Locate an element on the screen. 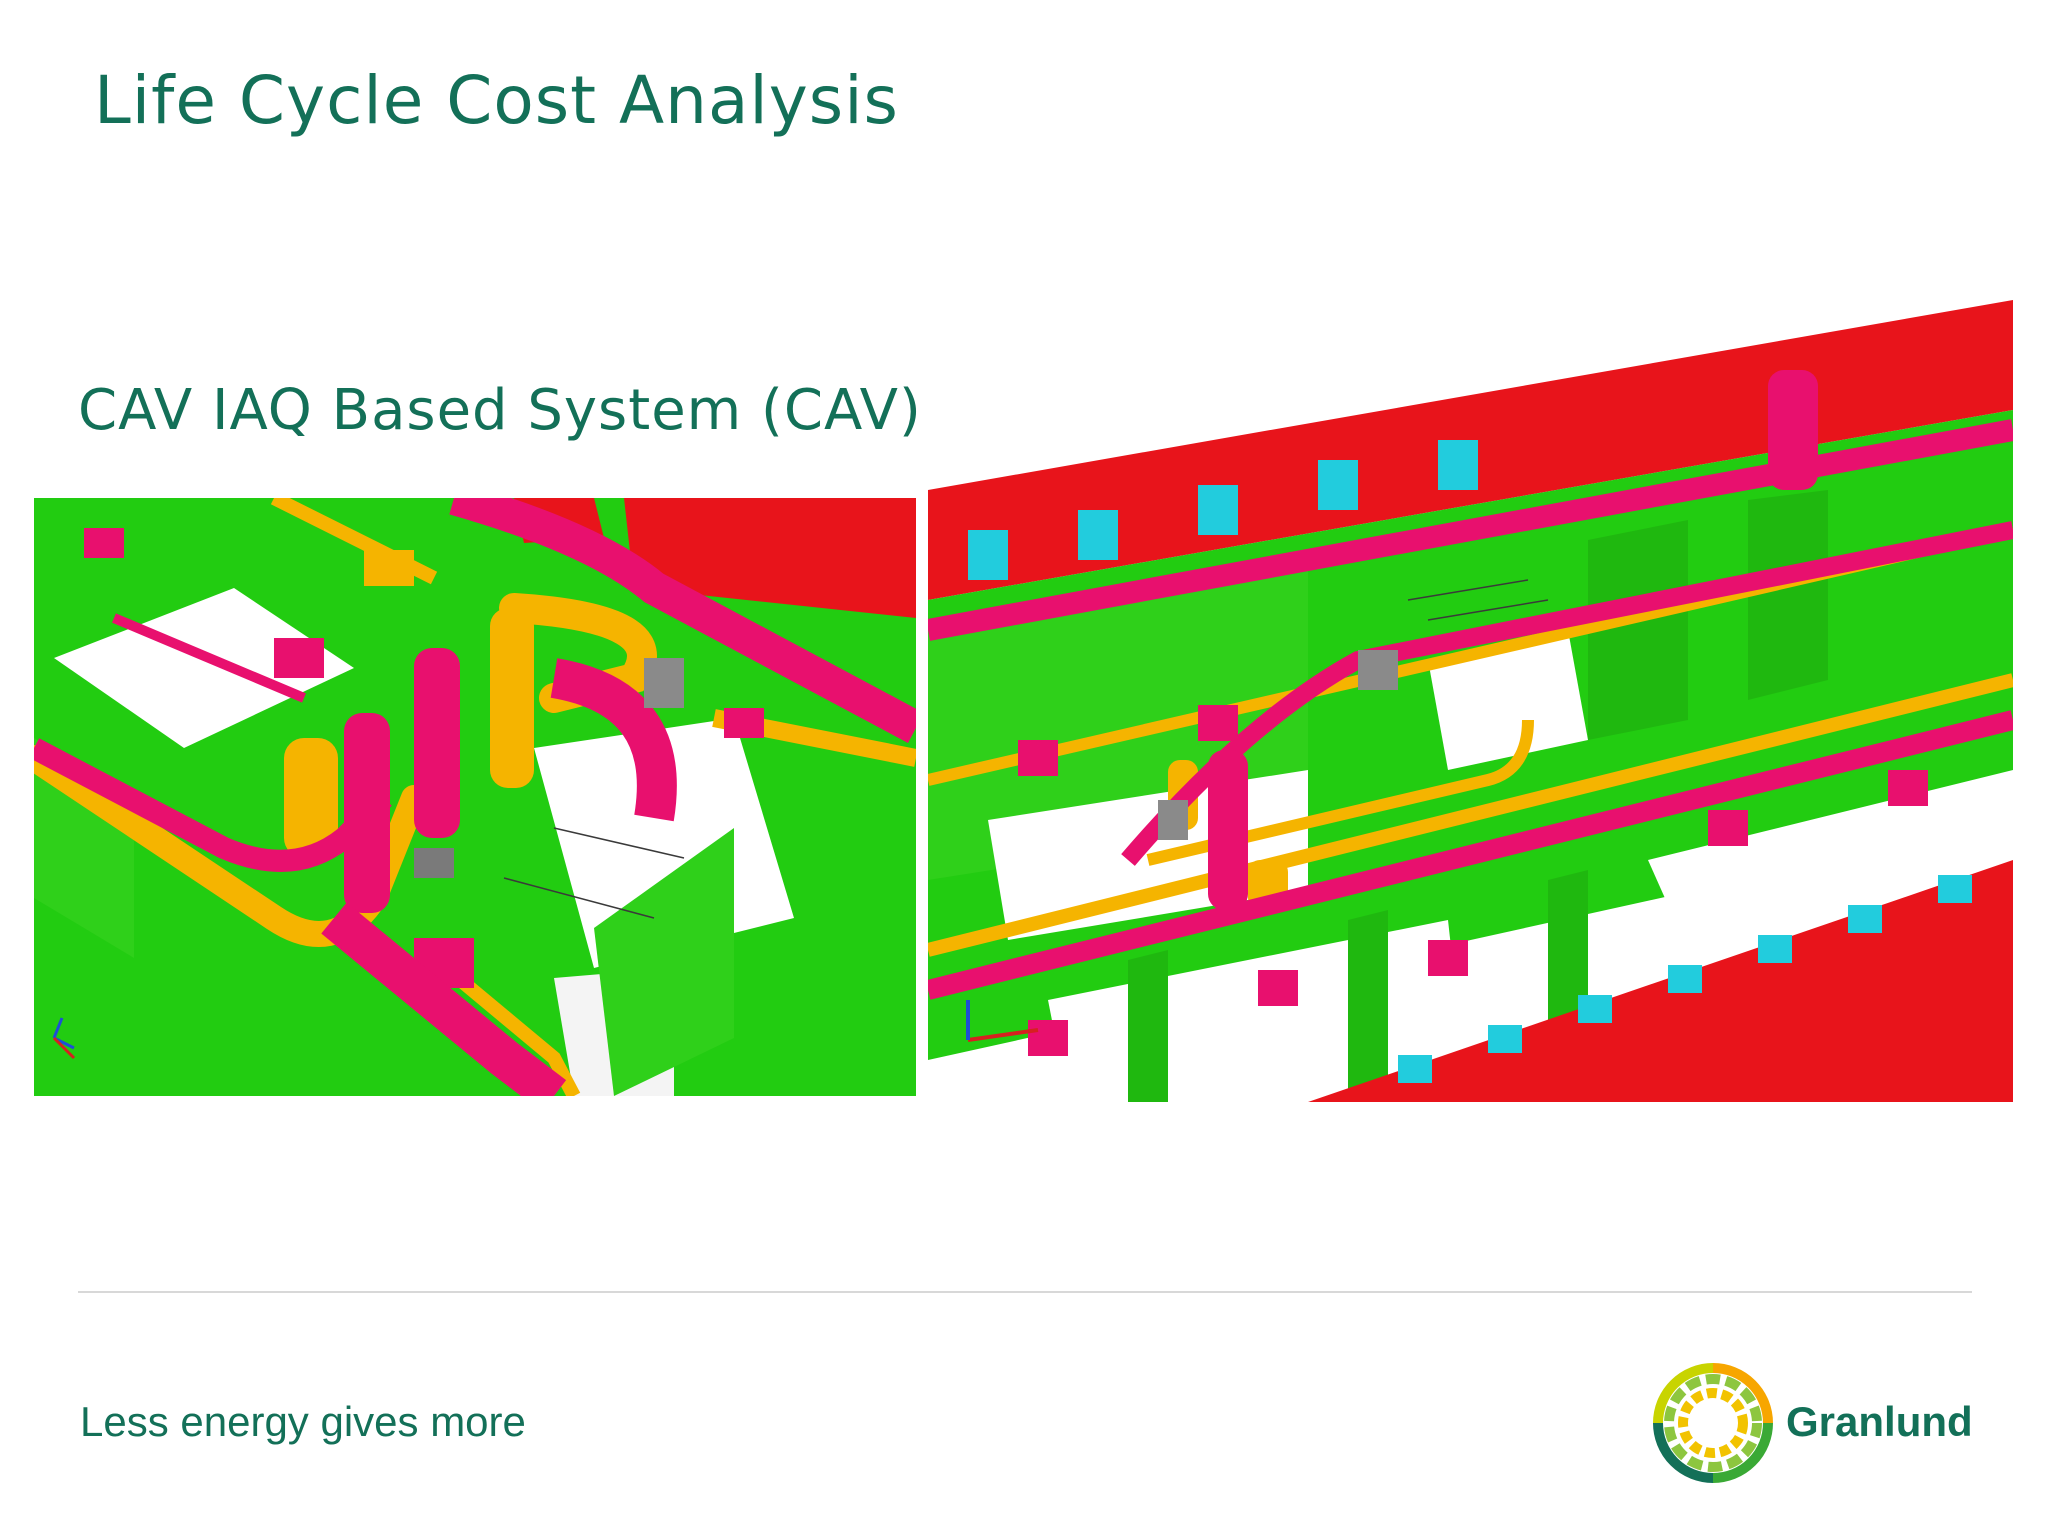 The image size is (2048, 1536). footer-divider is located at coordinates (1025, 1292).